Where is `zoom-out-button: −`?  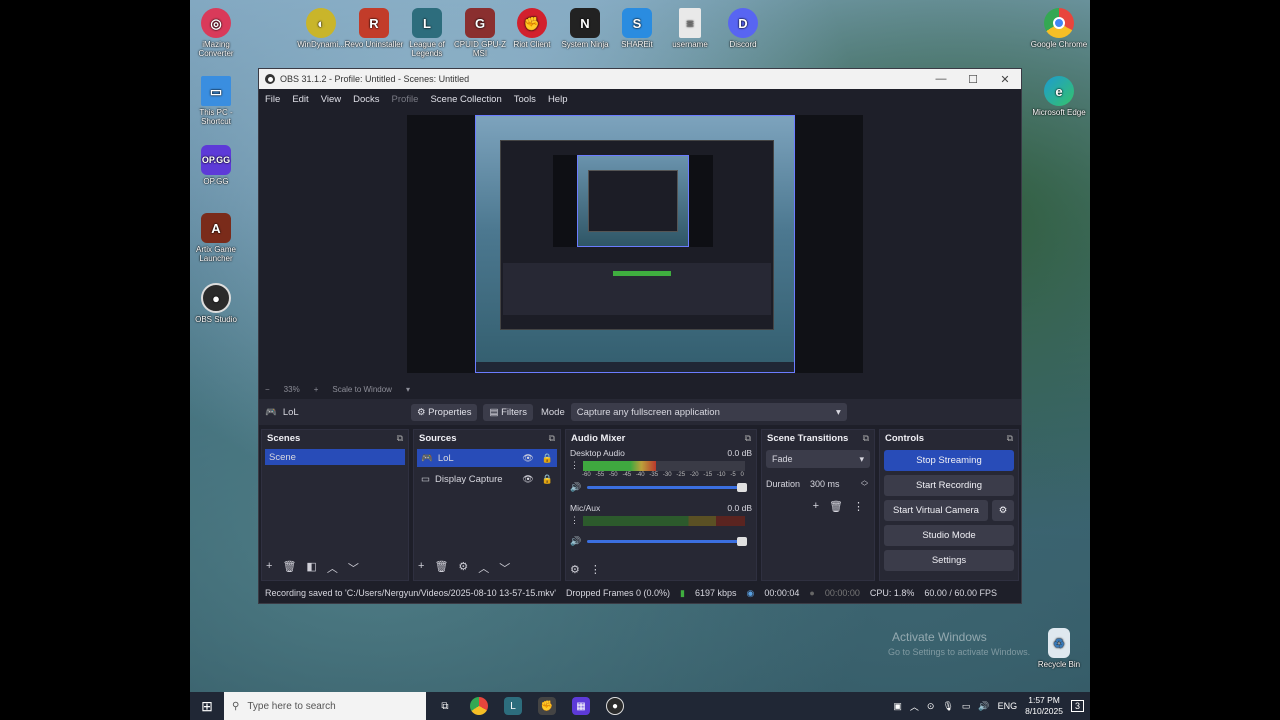 zoom-out-button: − is located at coordinates (267, 389).